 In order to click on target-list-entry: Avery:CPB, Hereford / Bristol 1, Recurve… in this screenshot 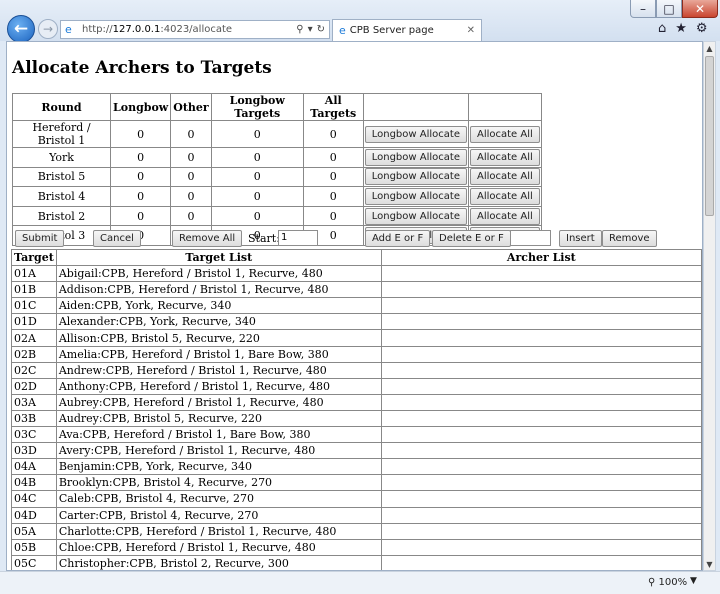, I will do `click(218, 451)`.